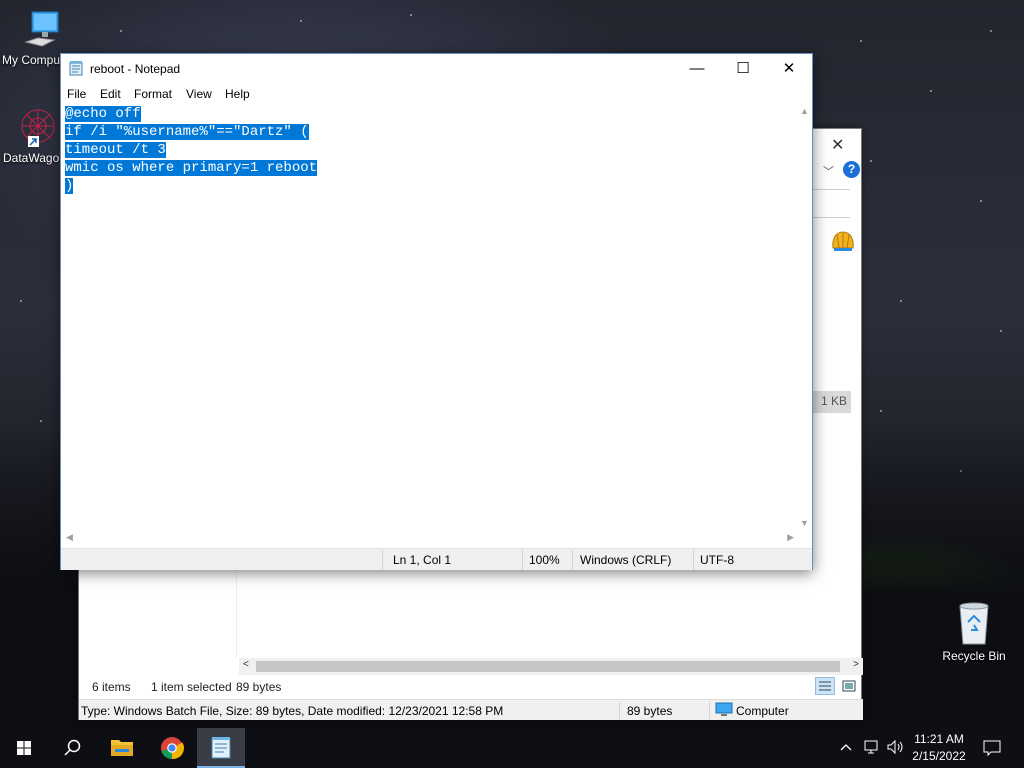 Image resolution: width=1024 pixels, height=768 pixels. I want to click on taskbar-notepad, so click(221, 748).